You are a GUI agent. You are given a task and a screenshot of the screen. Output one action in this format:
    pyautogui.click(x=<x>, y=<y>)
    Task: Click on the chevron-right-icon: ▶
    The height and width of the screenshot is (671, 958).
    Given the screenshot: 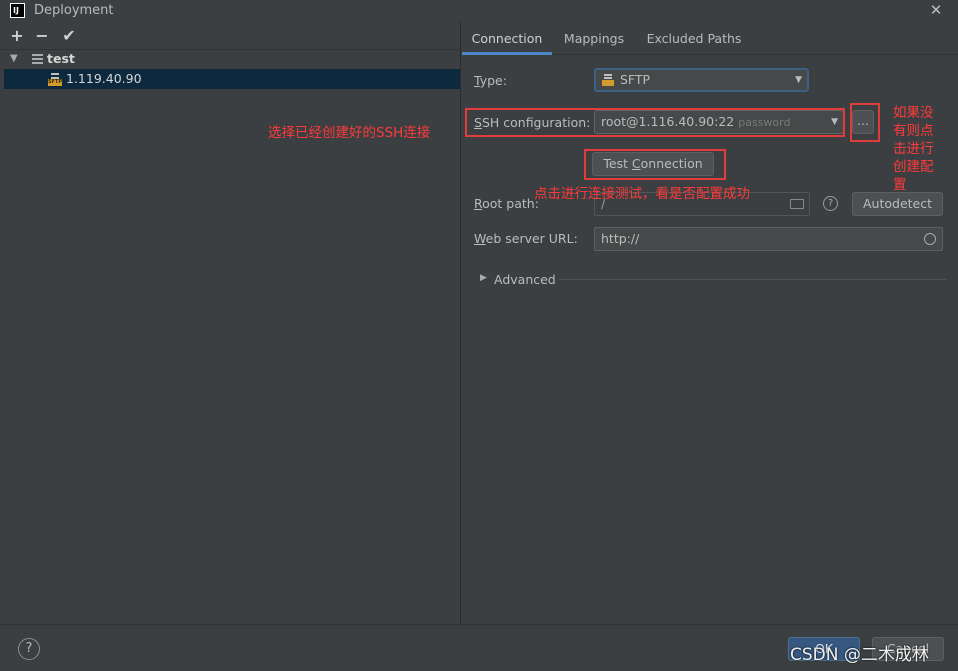 What is the action you would take?
    pyautogui.click(x=483, y=278)
    